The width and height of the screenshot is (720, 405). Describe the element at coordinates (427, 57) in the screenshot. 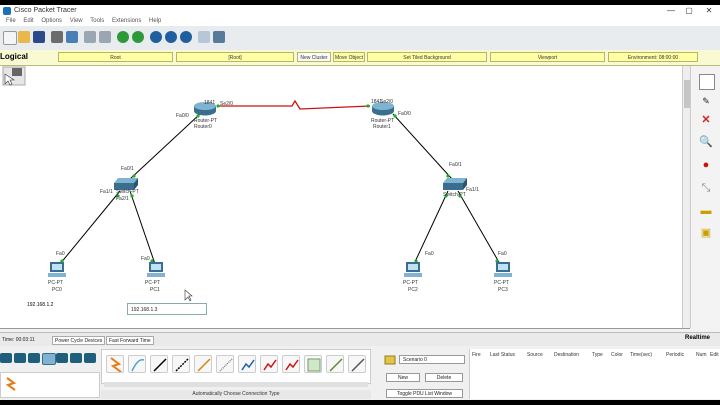

I see `set-tiled-background-button: Set Tiled Background` at that location.